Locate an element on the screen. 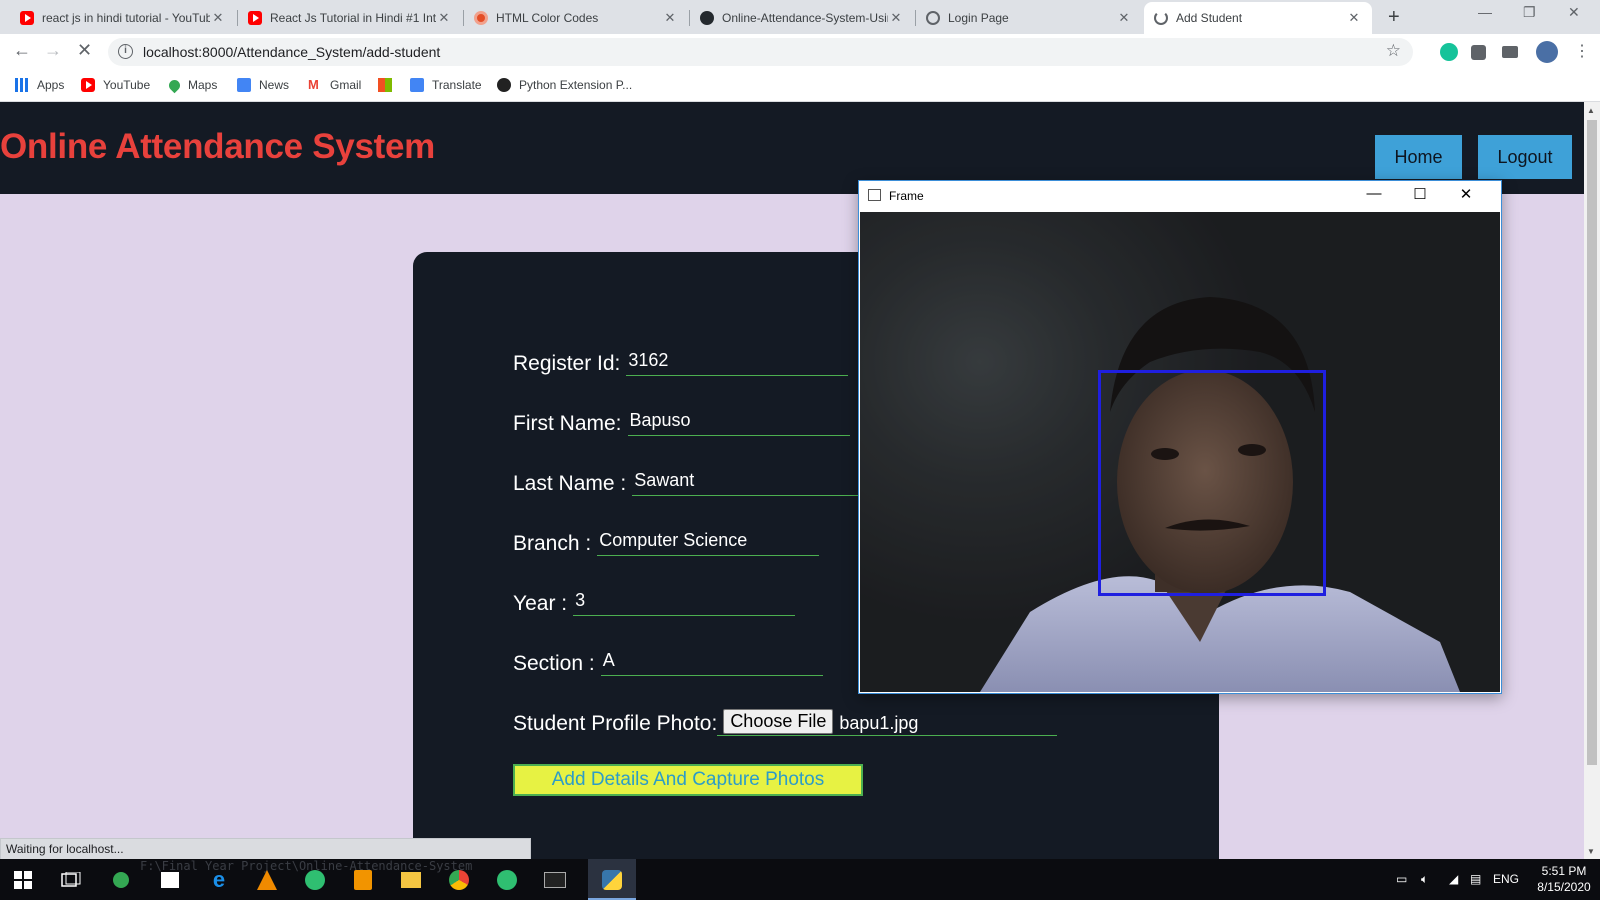 This screenshot has height=900, width=1600. register-id-row: Register Id: 3162 is located at coordinates (681, 363).